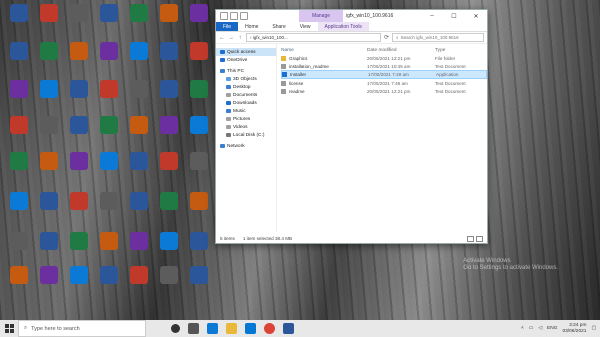 The width and height of the screenshot is (600, 337). What do you see at coordinates (212, 328) in the screenshot?
I see `edge-icon` at bounding box center [212, 328].